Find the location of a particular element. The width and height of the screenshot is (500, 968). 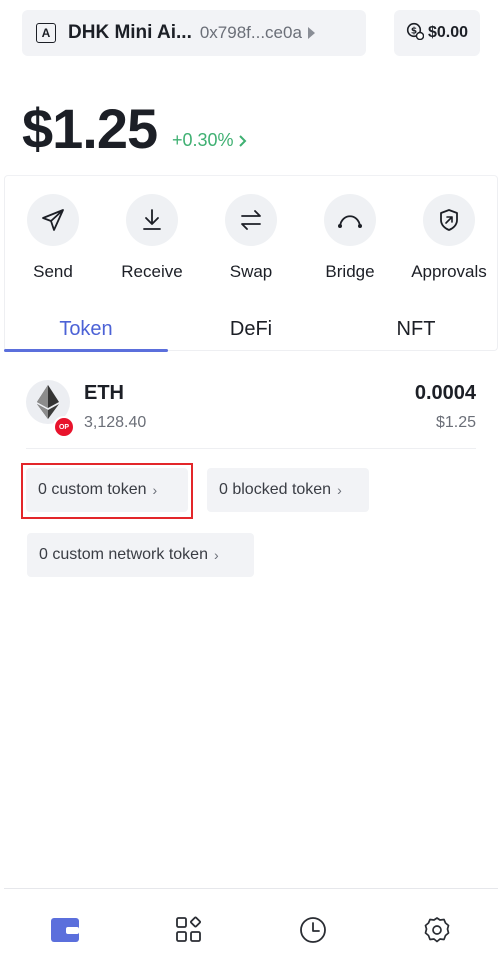

send-icon is located at coordinates (53, 220).